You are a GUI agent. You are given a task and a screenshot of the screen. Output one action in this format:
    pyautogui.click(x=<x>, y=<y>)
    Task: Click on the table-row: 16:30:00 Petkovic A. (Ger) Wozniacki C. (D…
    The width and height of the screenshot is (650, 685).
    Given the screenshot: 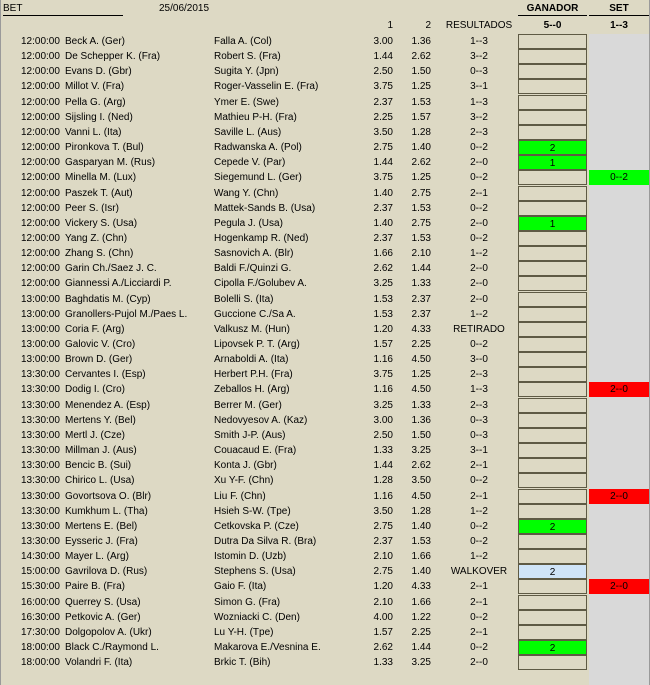 What is the action you would take?
    pyautogui.click(x=325, y=617)
    